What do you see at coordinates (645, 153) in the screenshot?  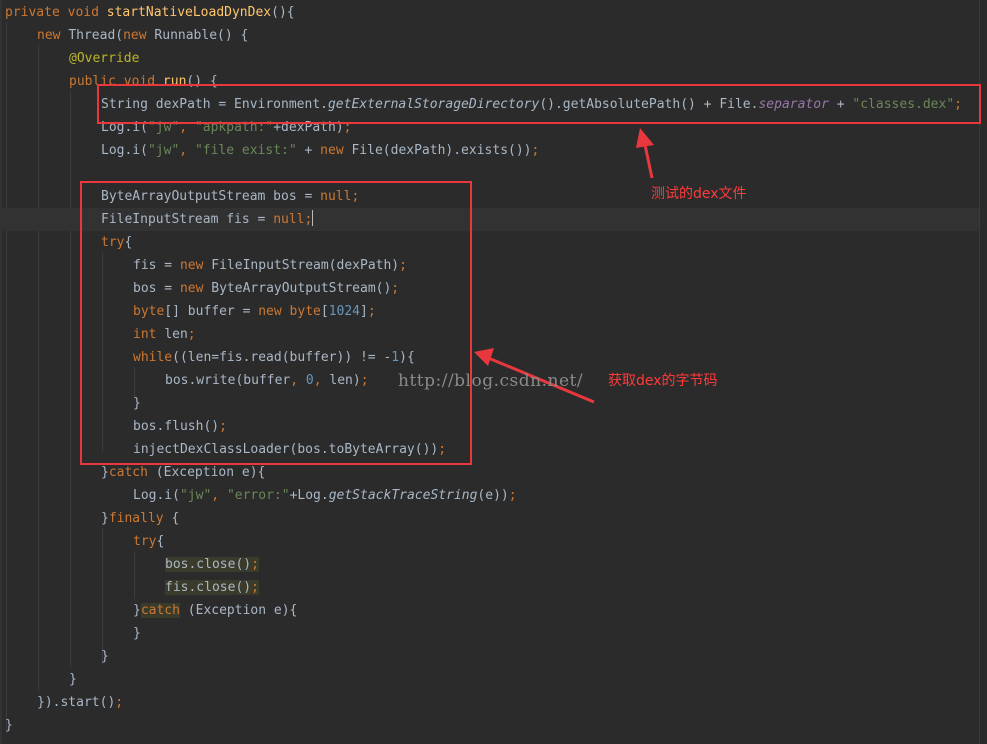 I see `arrow-up-icon` at bounding box center [645, 153].